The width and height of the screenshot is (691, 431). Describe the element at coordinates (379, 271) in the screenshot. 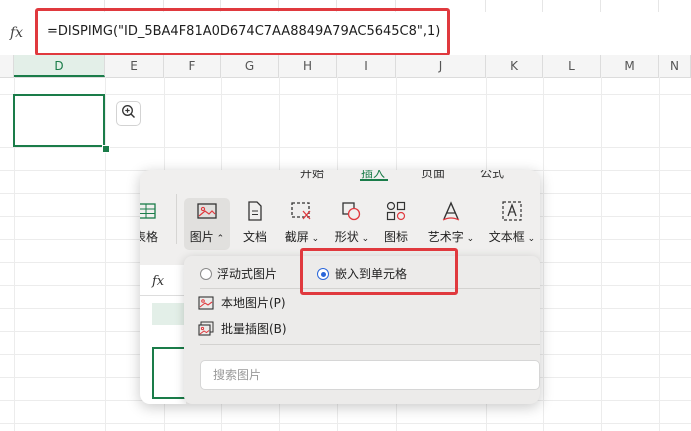

I see `embed-option-highlight-box` at that location.